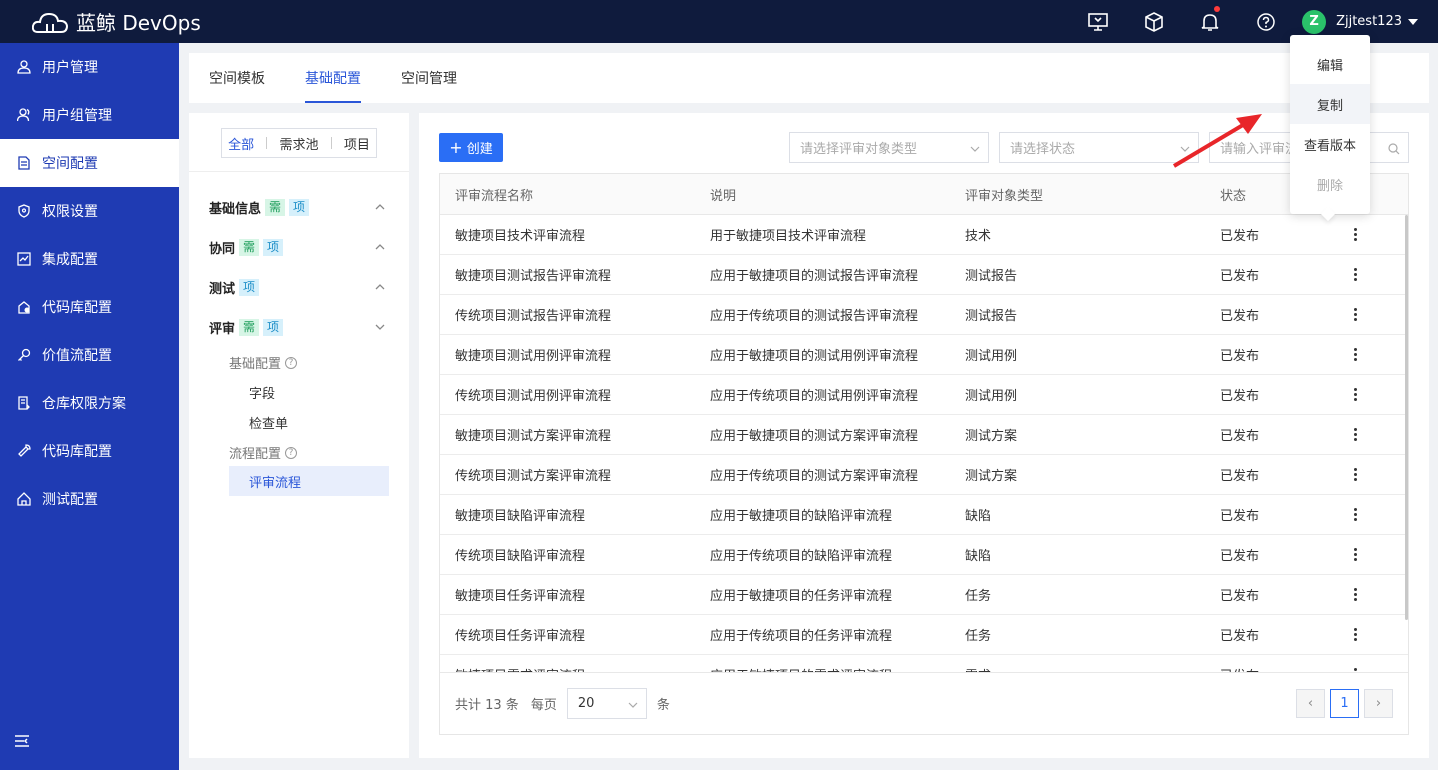 The width and height of the screenshot is (1438, 770). I want to click on table-row: 敏捷项目测试报告评审流程 应用于敏捷项目的测试报告评审流程 测试报告 已发布, so click(924, 275).